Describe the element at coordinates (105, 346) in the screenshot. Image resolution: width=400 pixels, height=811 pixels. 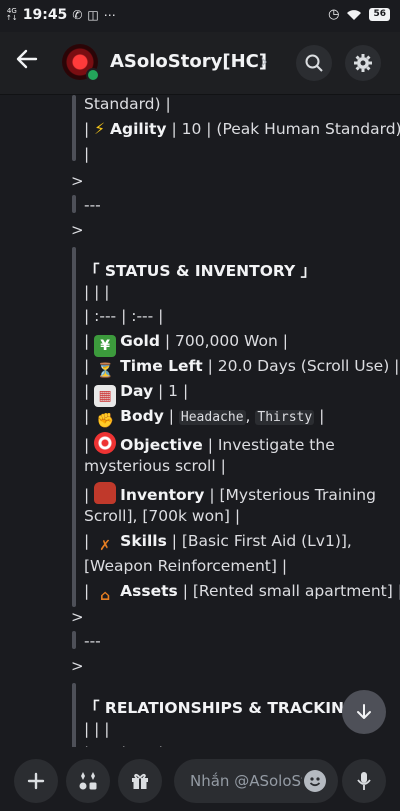
I see `money-icon: ¥` at that location.